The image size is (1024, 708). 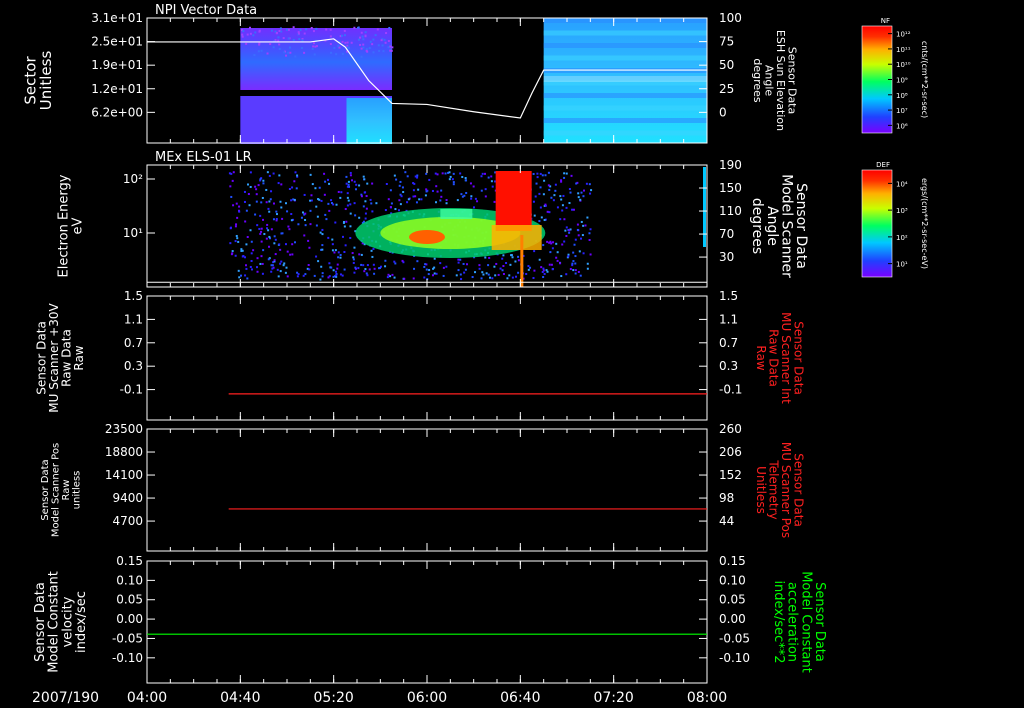 I want to click on y-tick-label: 0.00, so click(x=129, y=619).